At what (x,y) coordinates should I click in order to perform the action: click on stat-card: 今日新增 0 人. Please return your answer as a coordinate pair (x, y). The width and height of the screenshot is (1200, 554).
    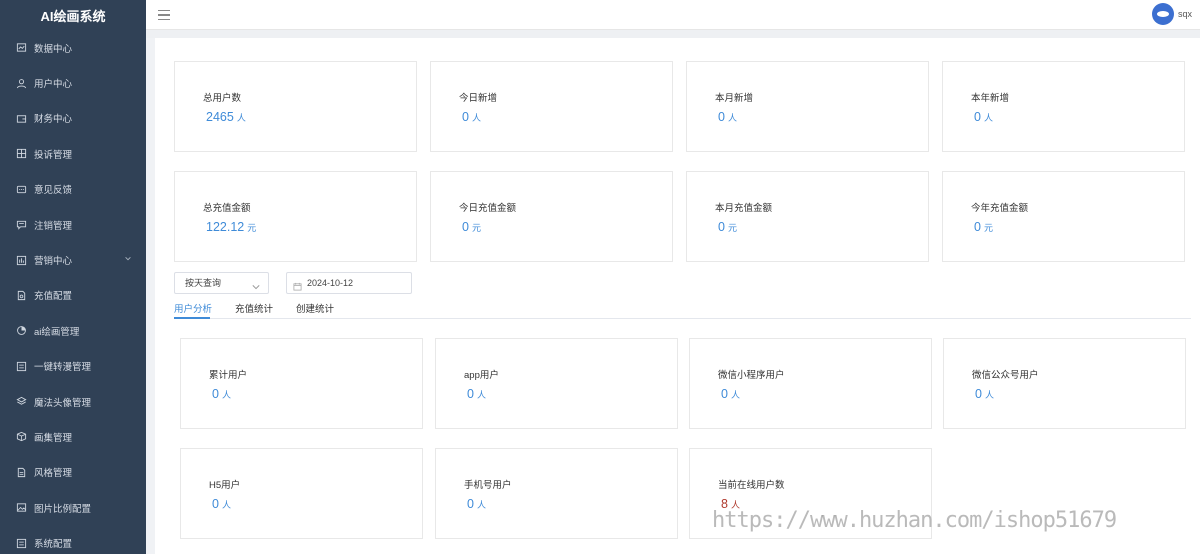
    Looking at the image, I should click on (551, 106).